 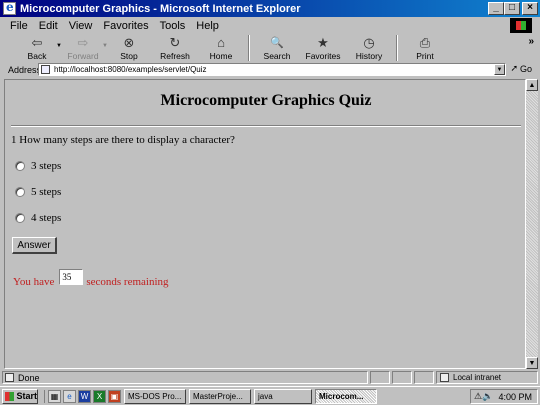 What do you see at coordinates (477, 377) in the screenshot?
I see `zone-label: Local intranet` at bounding box center [477, 377].